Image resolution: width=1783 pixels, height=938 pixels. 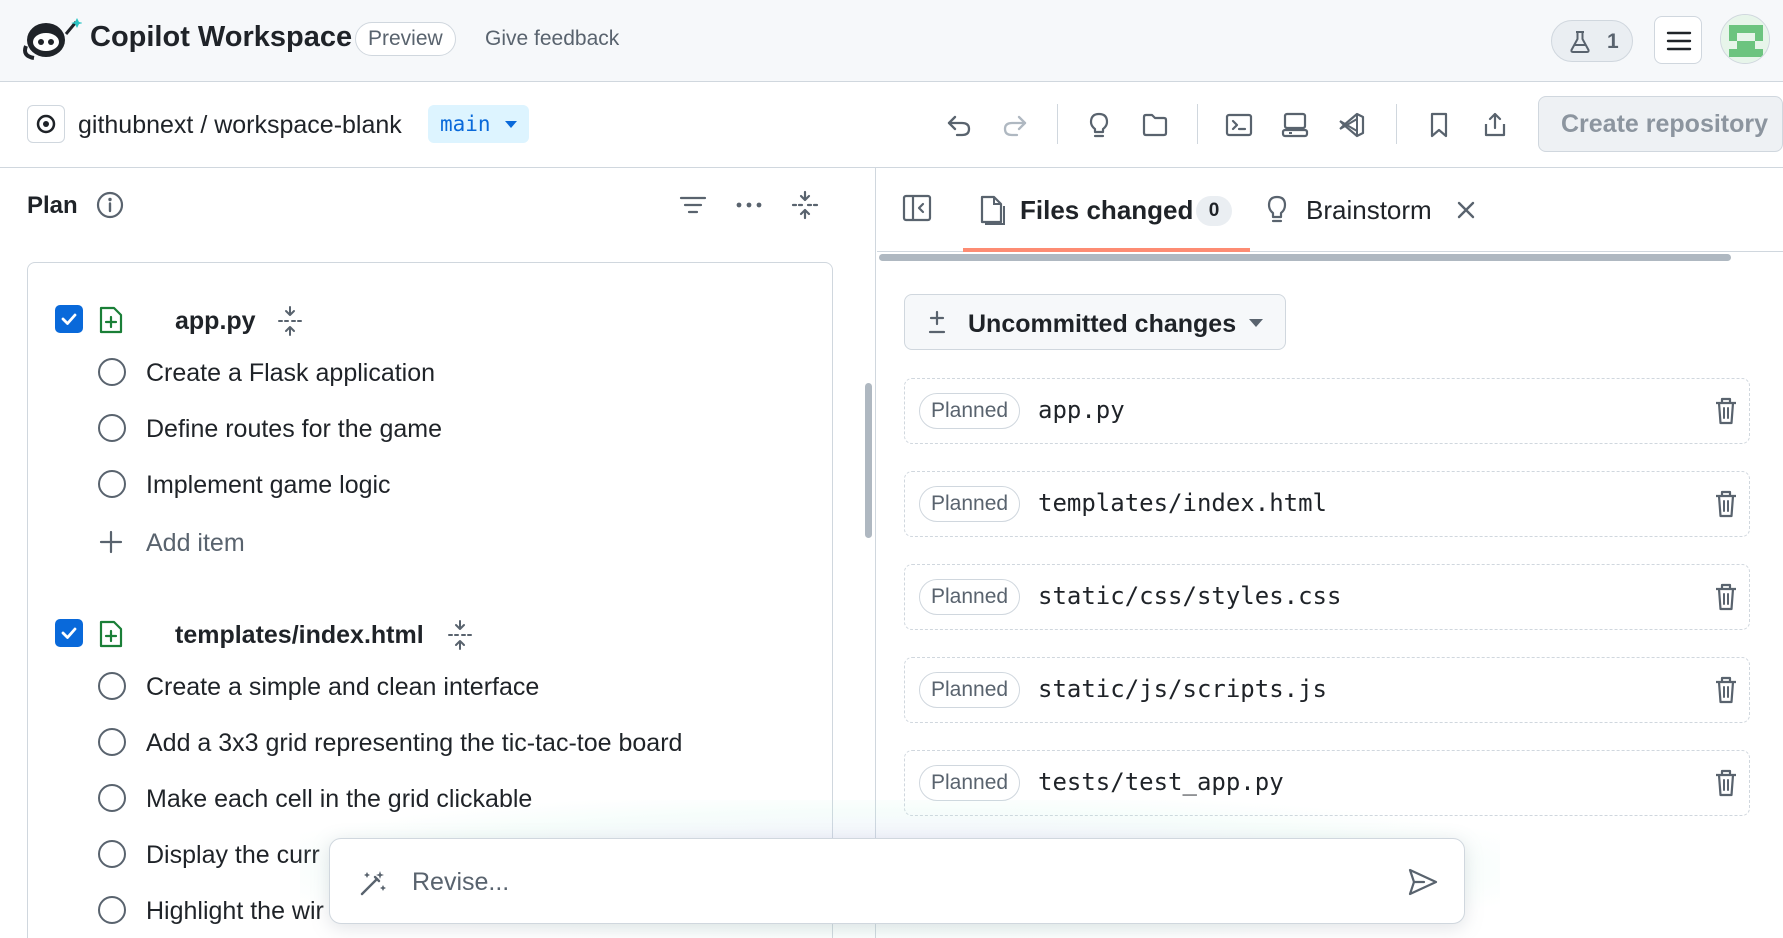 I want to click on undo-button, so click(x=959, y=125).